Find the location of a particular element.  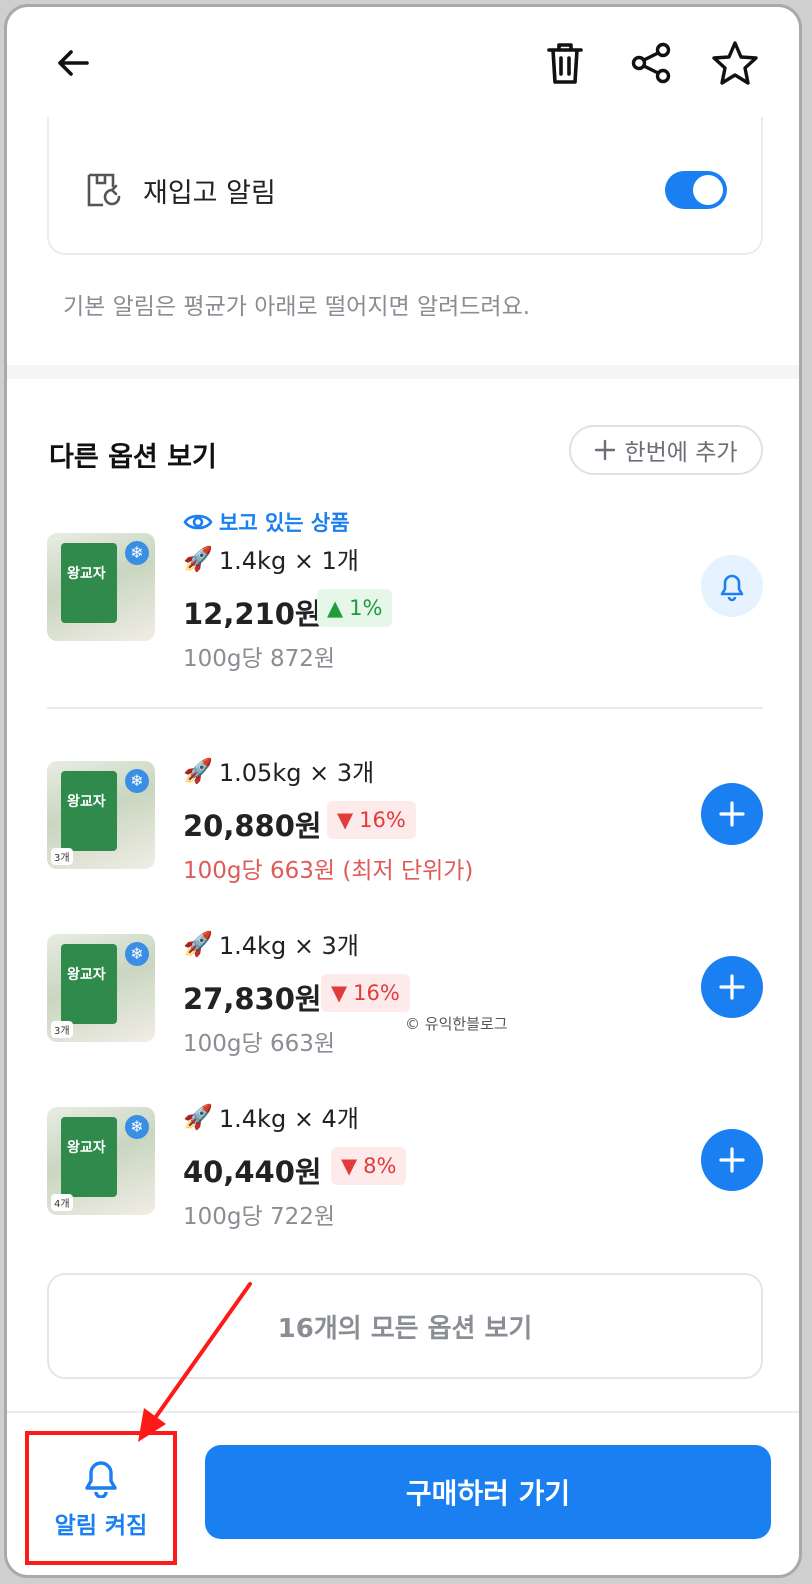

spec-text: 1.4kg × 4개 is located at coordinates (288, 1119).